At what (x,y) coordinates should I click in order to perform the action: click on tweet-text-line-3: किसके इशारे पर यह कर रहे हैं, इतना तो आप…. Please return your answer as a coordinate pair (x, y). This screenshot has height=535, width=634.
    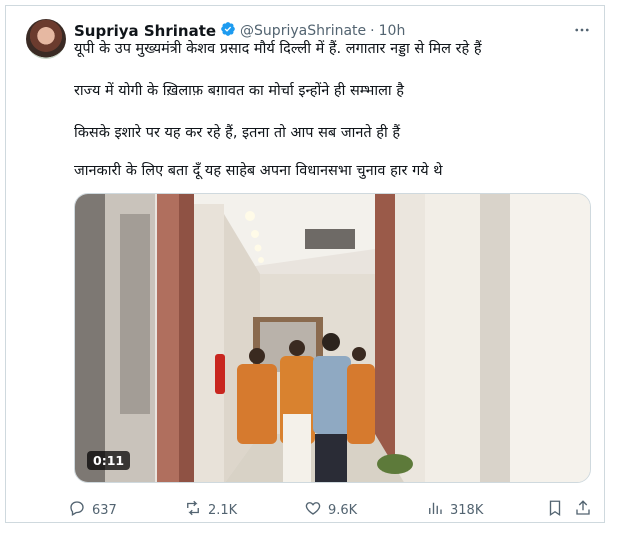
    Looking at the image, I should click on (237, 133).